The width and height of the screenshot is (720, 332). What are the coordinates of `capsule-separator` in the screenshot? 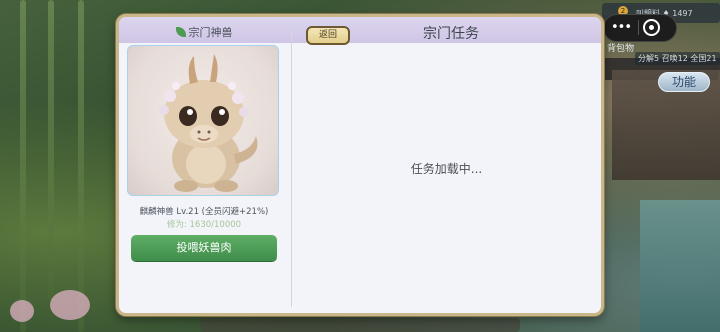 It's located at (638, 27).